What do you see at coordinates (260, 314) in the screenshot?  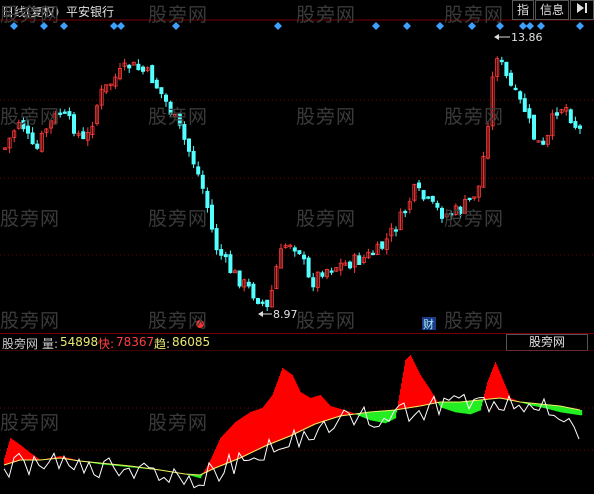 I see `low-arrow-icon` at bounding box center [260, 314].